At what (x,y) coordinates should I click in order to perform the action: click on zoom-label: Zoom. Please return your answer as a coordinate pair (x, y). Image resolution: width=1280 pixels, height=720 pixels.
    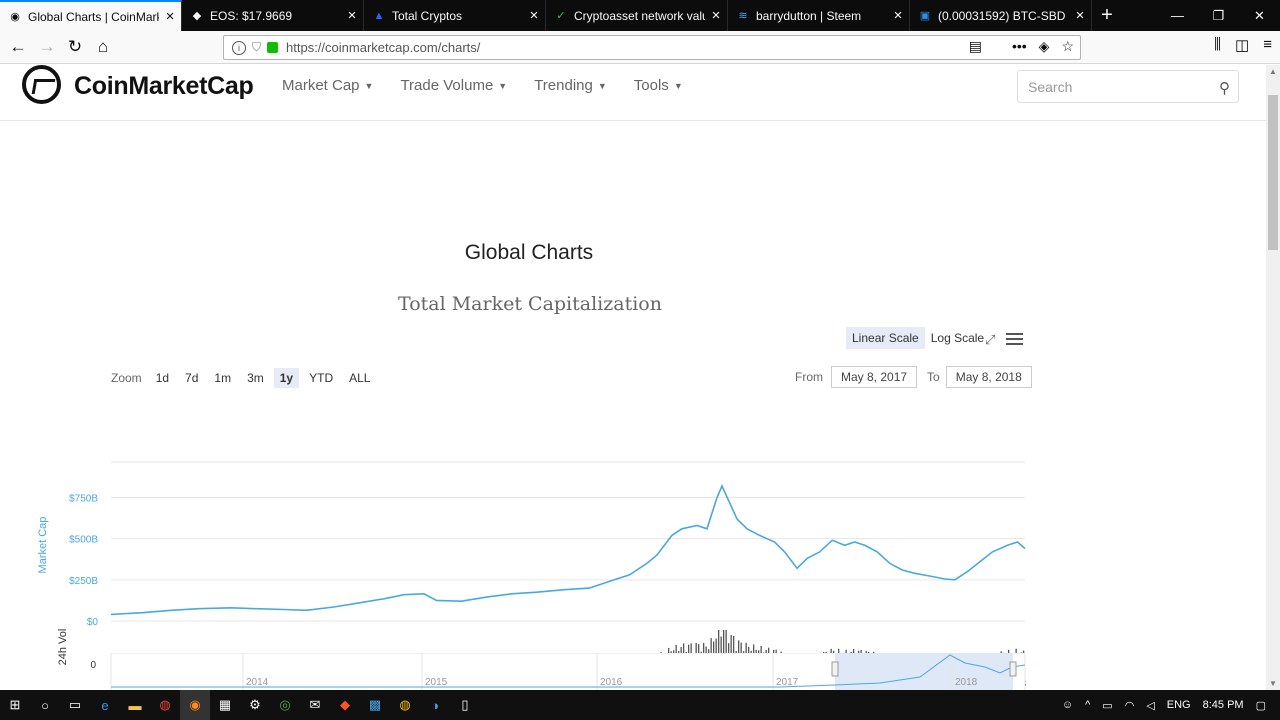
    Looking at the image, I should click on (126, 378).